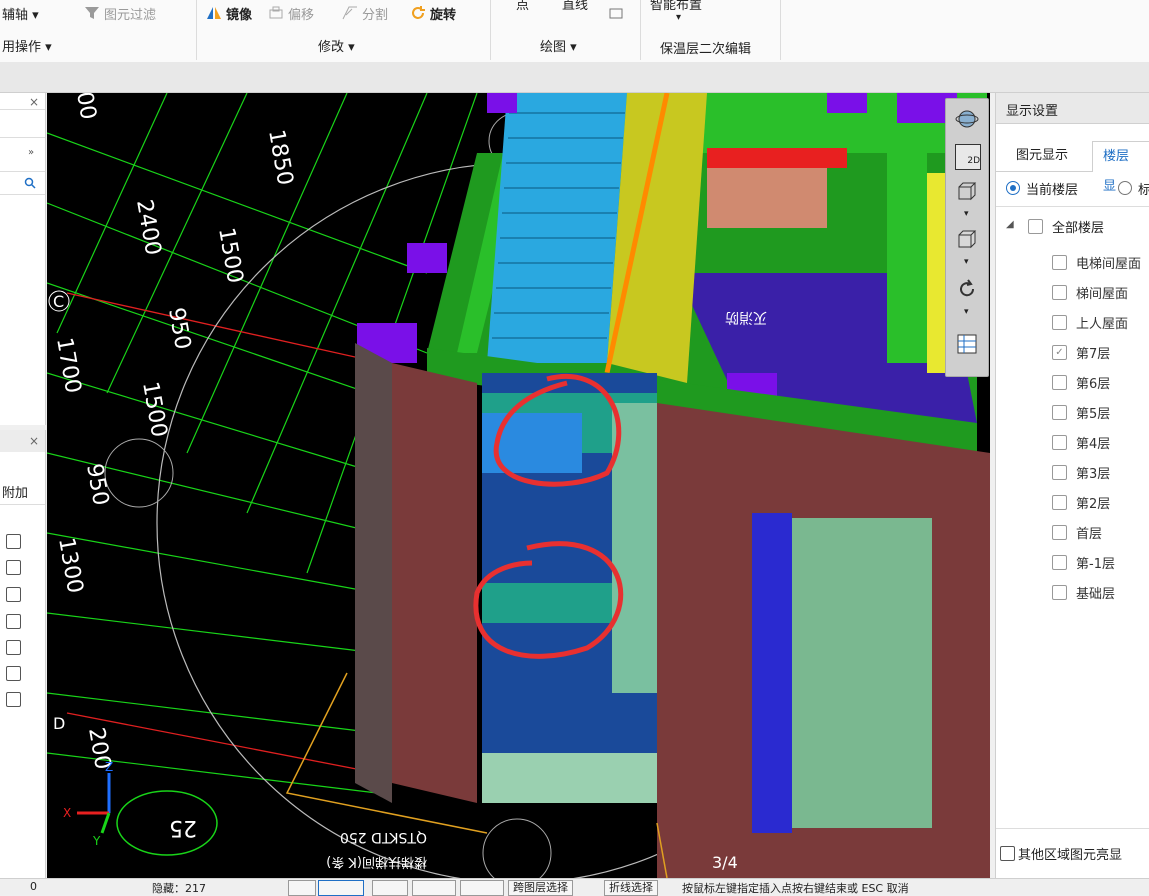 Image resolution: width=1149 pixels, height=896 pixels. Describe the element at coordinates (23, 654) in the screenshot. I see `left-panel-bottom: × 附加` at that location.